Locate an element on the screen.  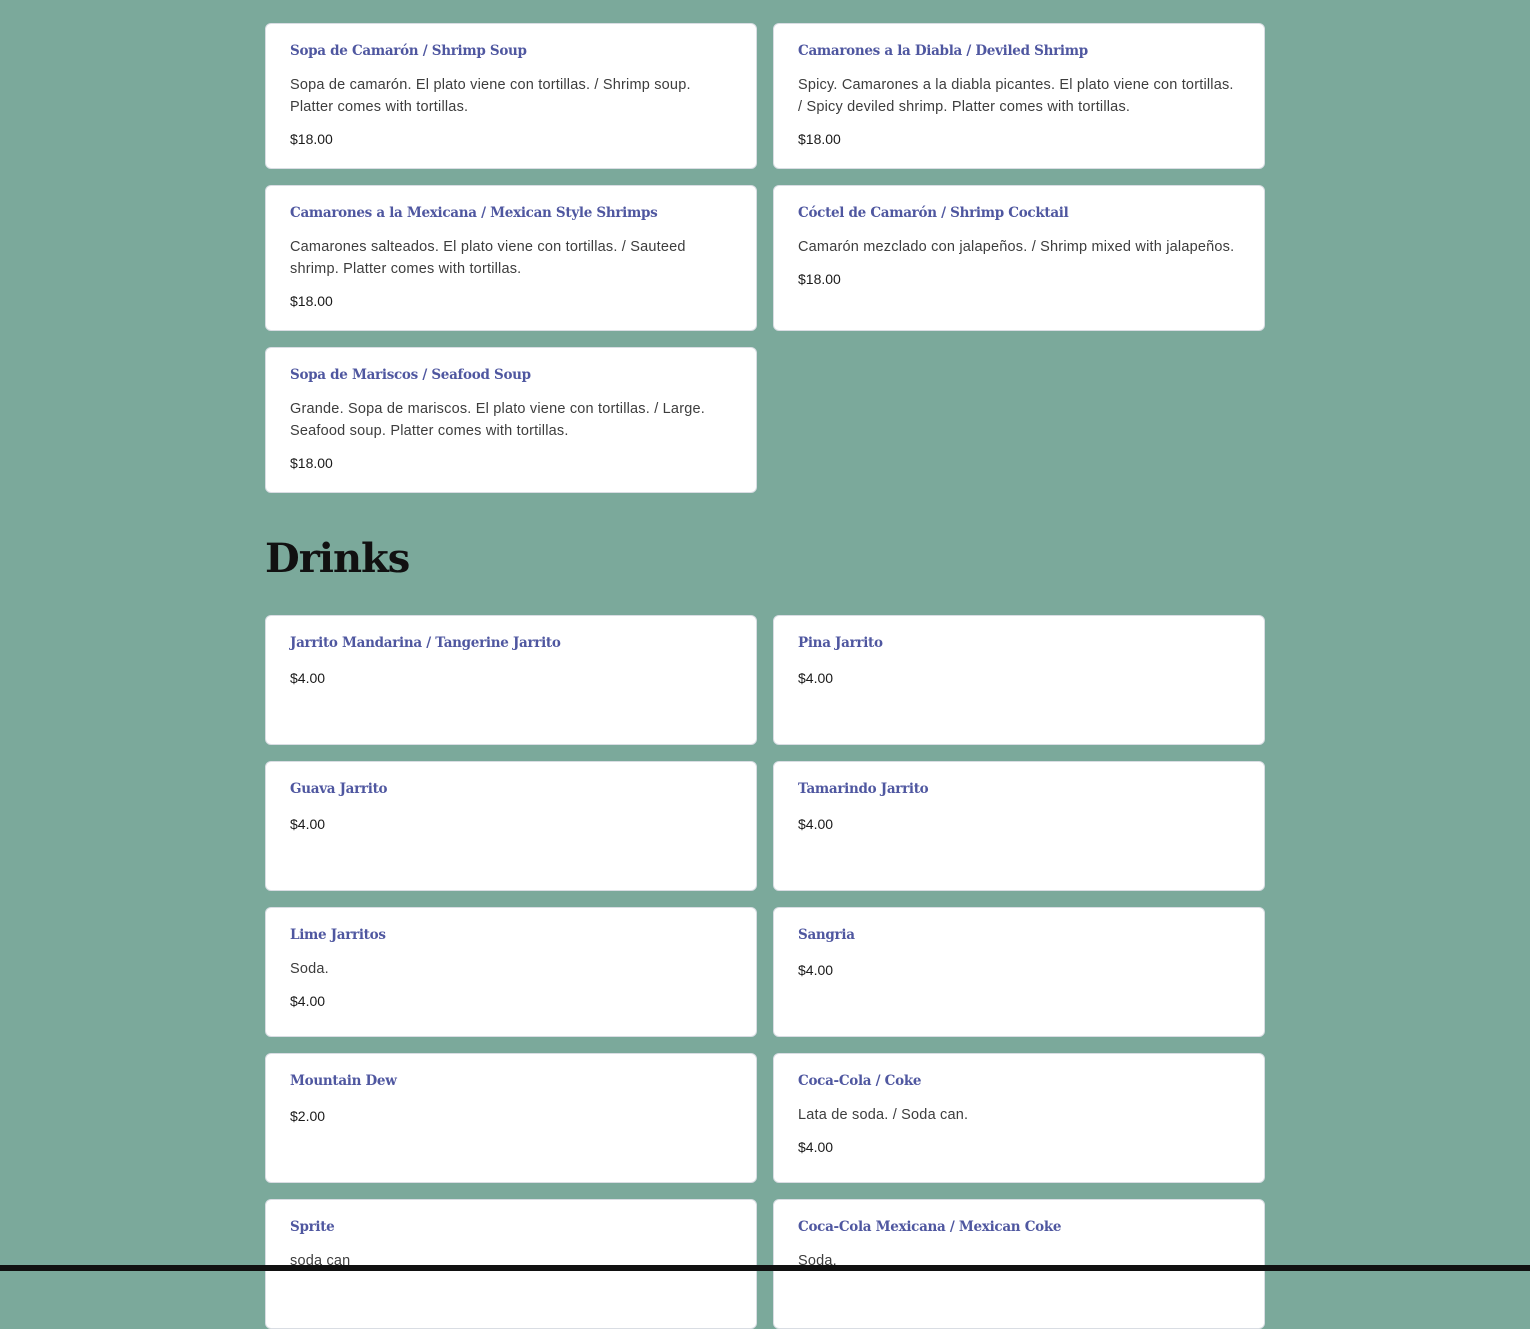
item-title: Guava Jarrito is located at coordinates (339, 789).